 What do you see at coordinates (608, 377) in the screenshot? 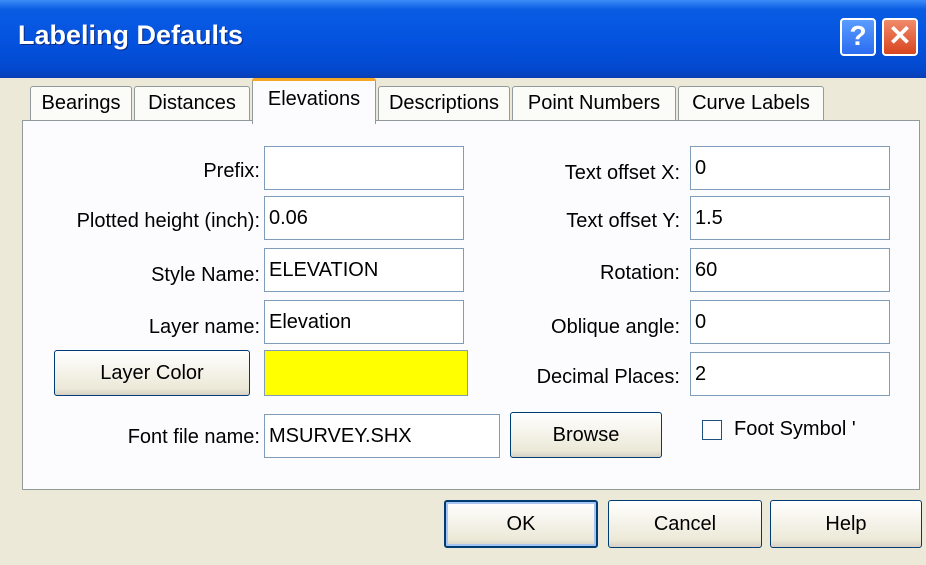
I see `decimal-places-label: Decimal Places:` at bounding box center [608, 377].